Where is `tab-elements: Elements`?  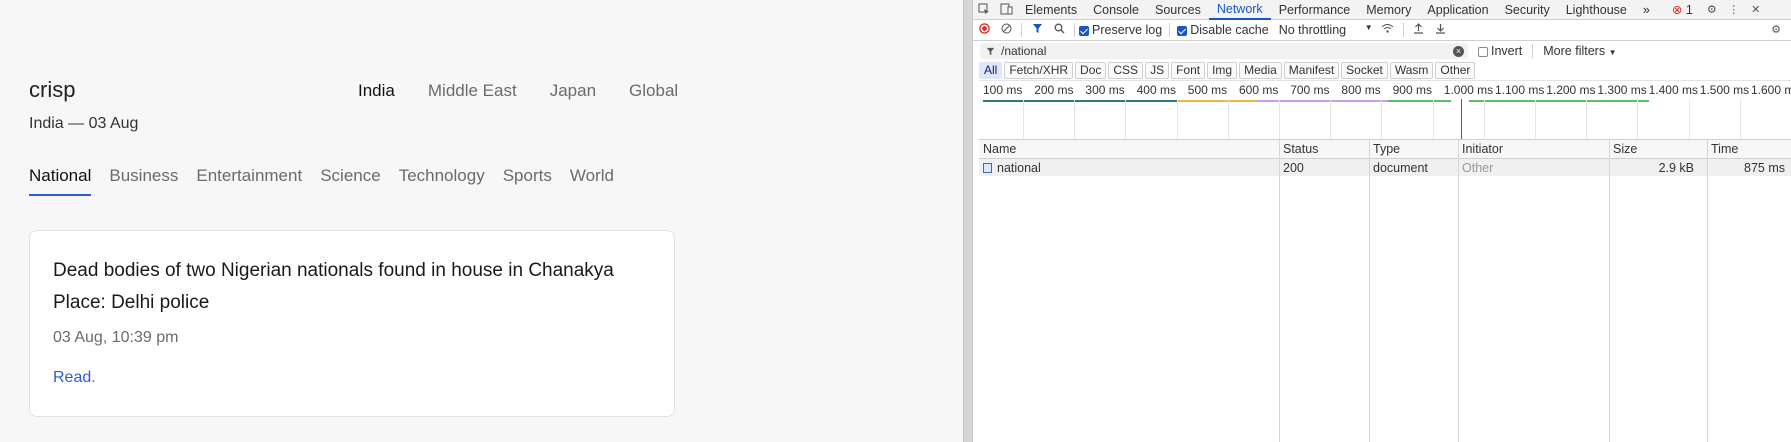
tab-elements: Elements is located at coordinates (1051, 10).